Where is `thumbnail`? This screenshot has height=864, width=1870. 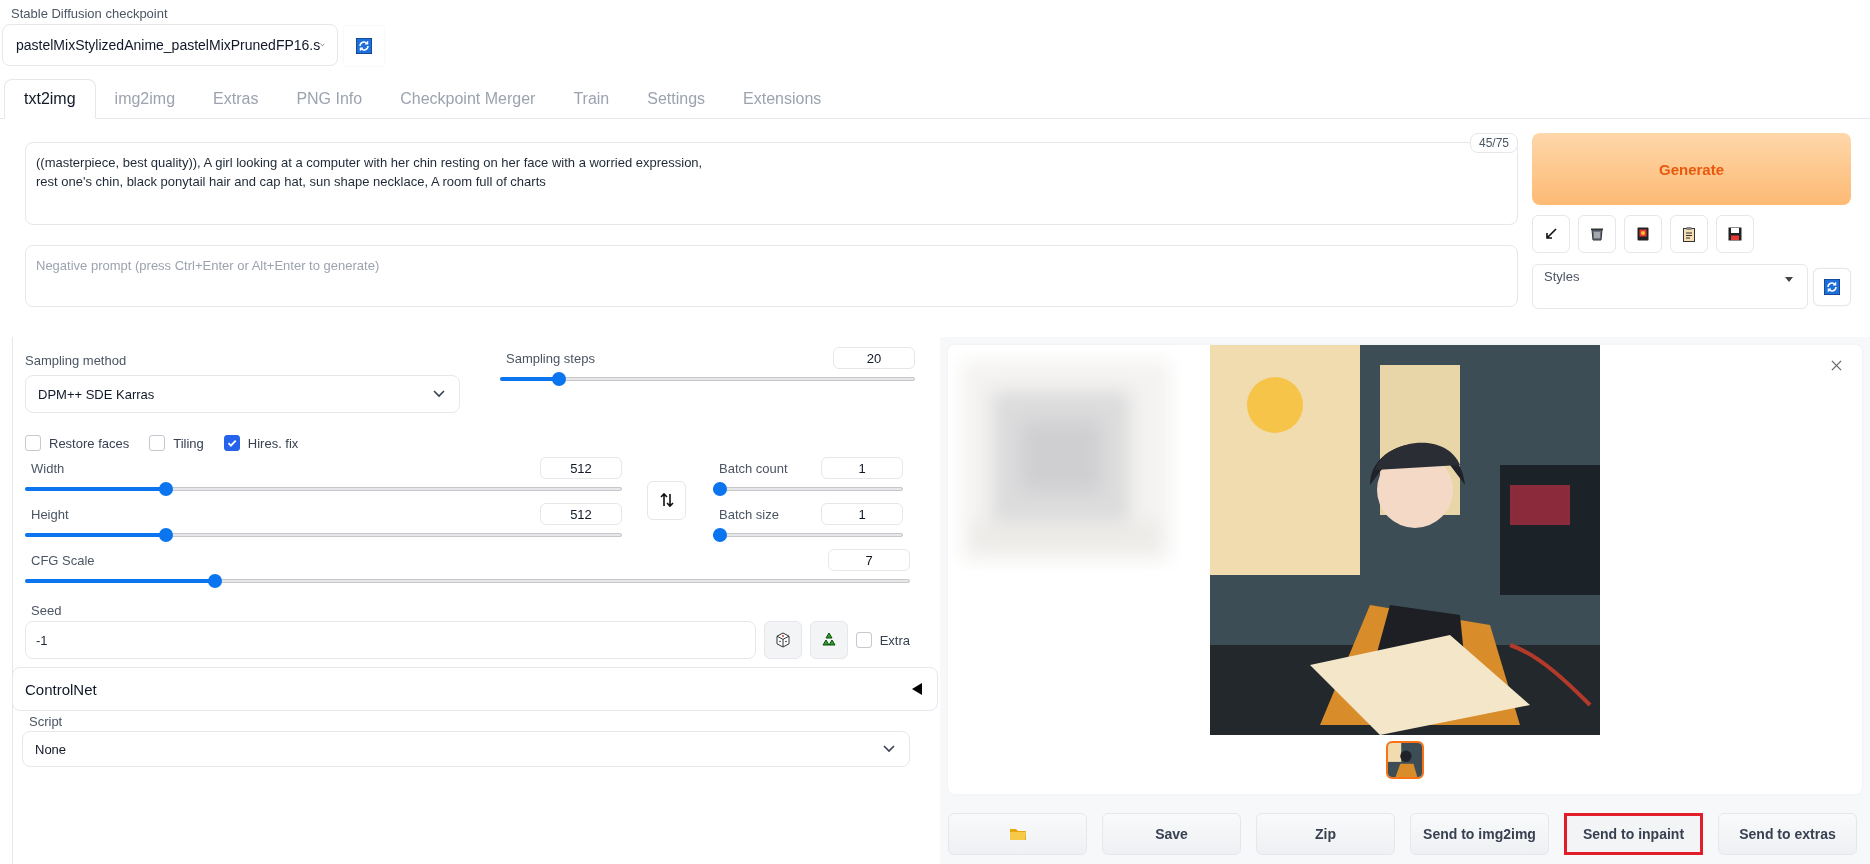
thumbnail is located at coordinates (1405, 760).